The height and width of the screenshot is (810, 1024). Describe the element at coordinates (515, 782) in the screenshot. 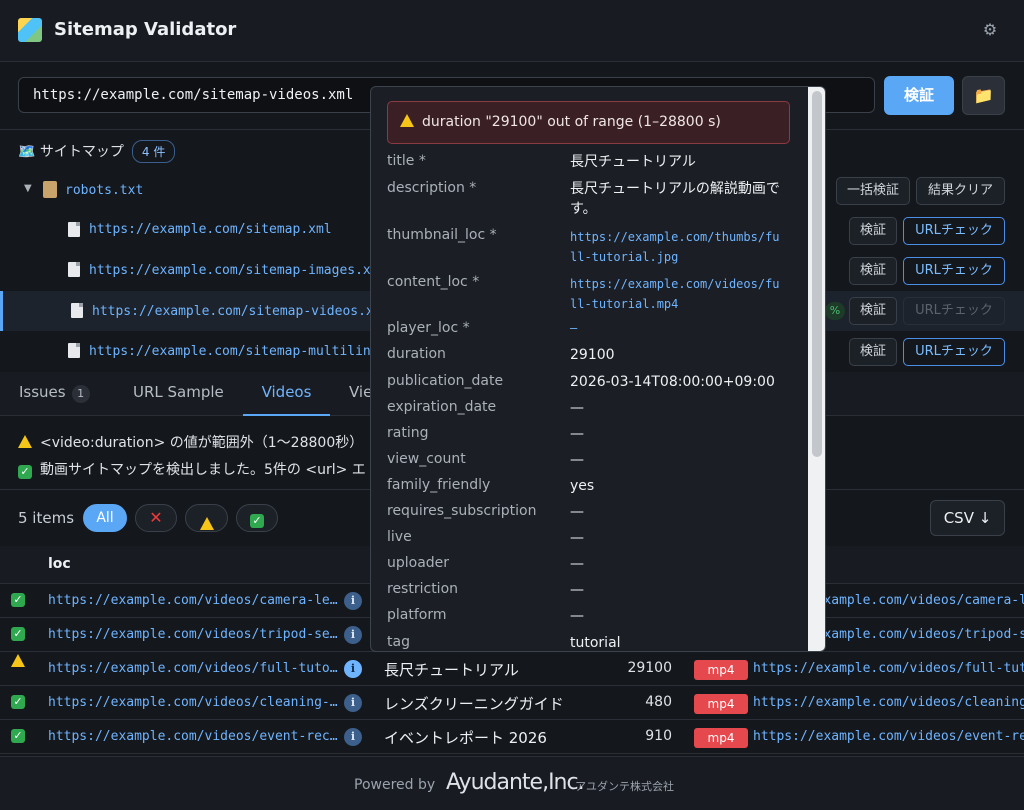

I see `brand-logo: Ayudante,Inc.` at that location.